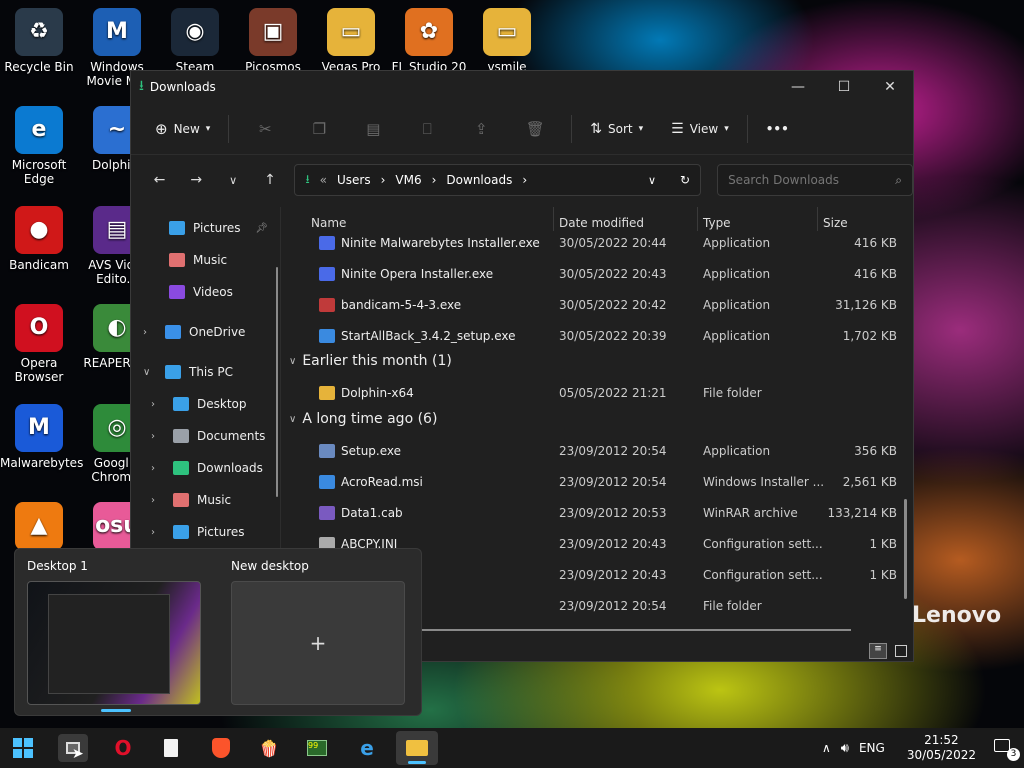  I want to click on delete-button: 🗑, so click(535, 129).